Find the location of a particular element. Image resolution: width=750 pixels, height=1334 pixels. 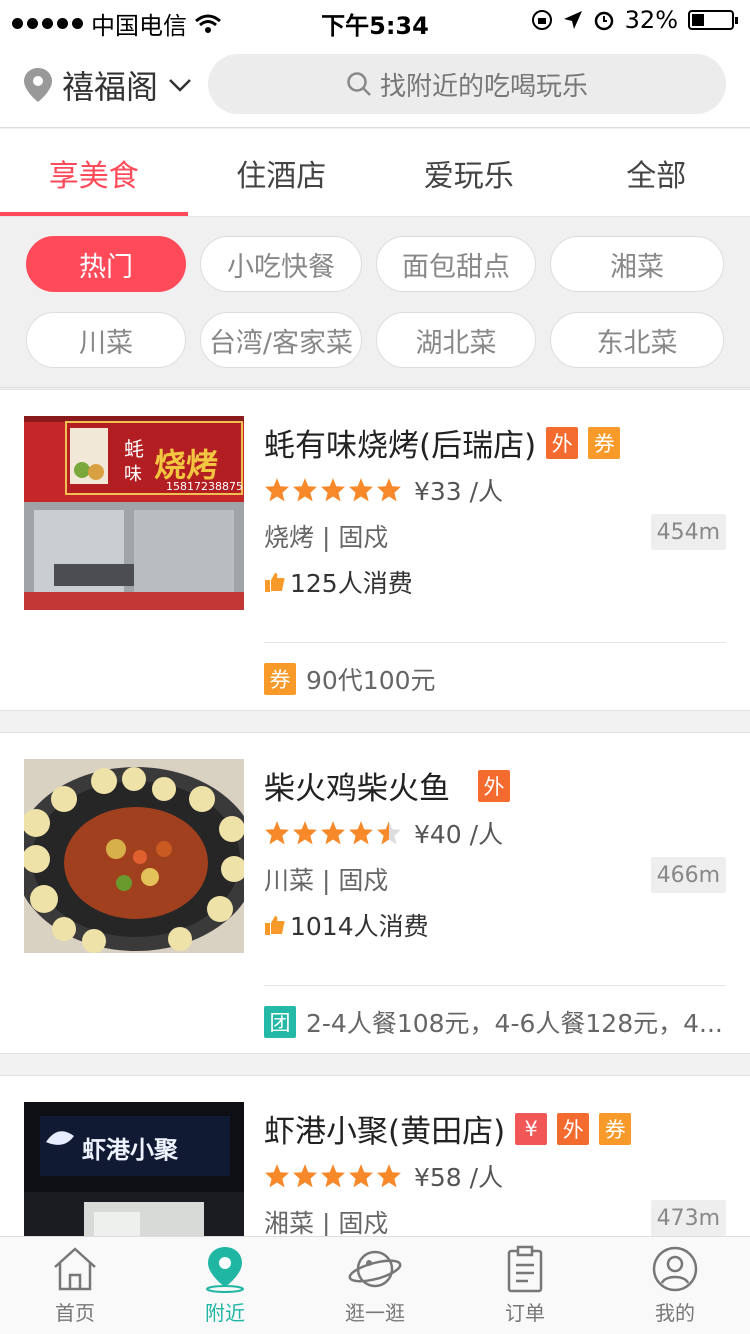

nav-profile: 我的 is located at coordinates (675, 1285).